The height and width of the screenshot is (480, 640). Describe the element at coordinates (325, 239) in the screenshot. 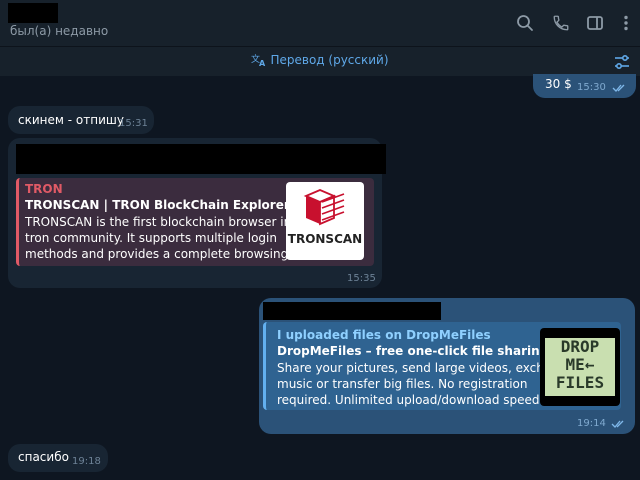

I see `svg-text: TRONSCAN` at that location.